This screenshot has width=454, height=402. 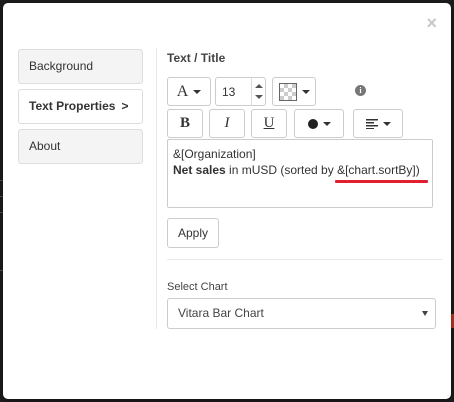 What do you see at coordinates (360, 90) in the screenshot?
I see `info-icon: i` at bounding box center [360, 90].